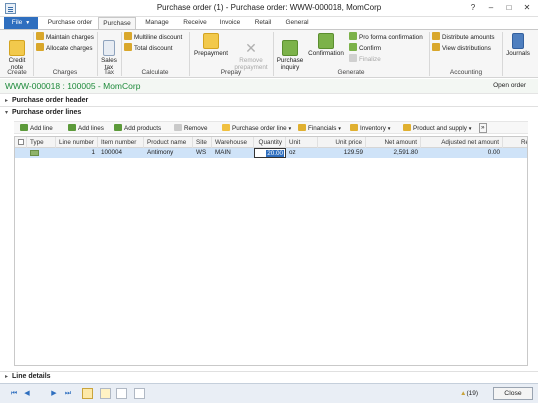 This screenshot has width=538, height=403. I want to click on document-icon, so click(121, 393).